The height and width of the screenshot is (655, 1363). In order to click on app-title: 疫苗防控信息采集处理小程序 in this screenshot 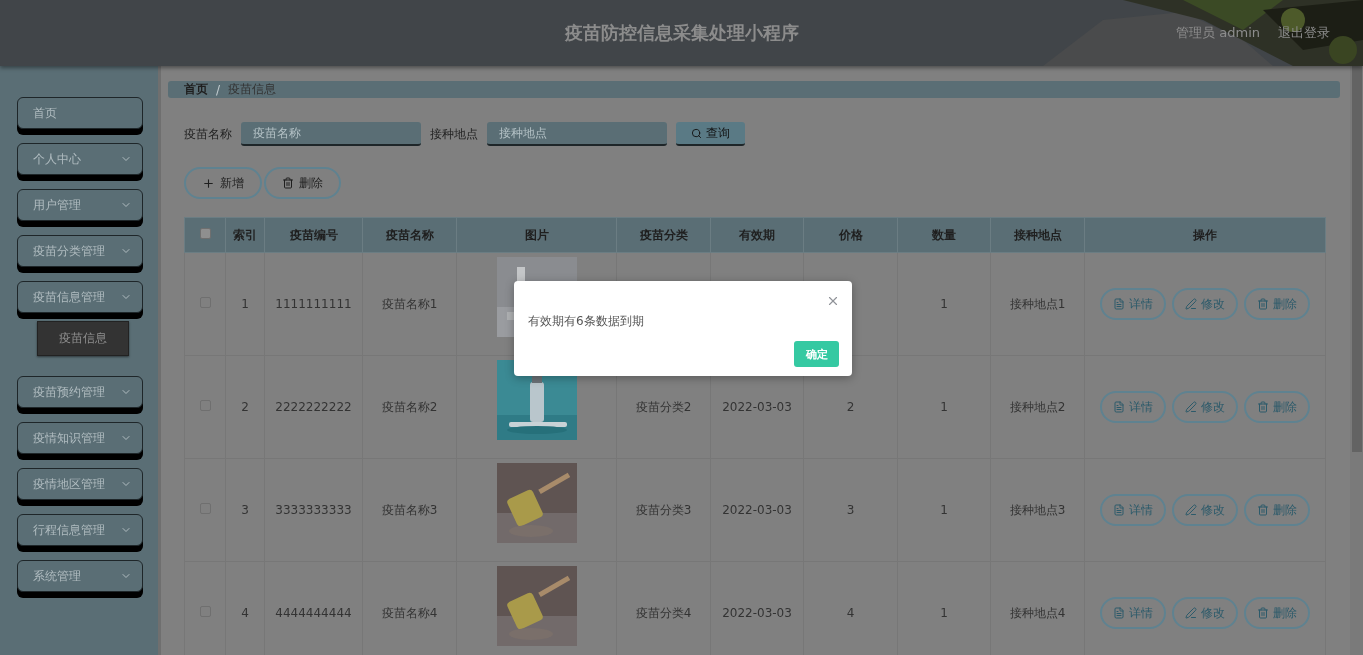, I will do `click(681, 33)`.